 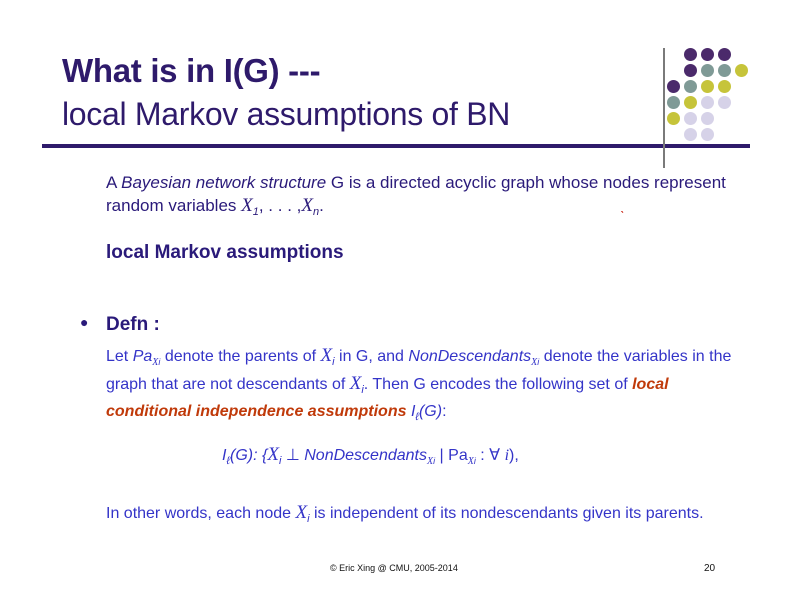 What do you see at coordinates (710, 568) in the screenshot?
I see `page-number: 20` at bounding box center [710, 568].